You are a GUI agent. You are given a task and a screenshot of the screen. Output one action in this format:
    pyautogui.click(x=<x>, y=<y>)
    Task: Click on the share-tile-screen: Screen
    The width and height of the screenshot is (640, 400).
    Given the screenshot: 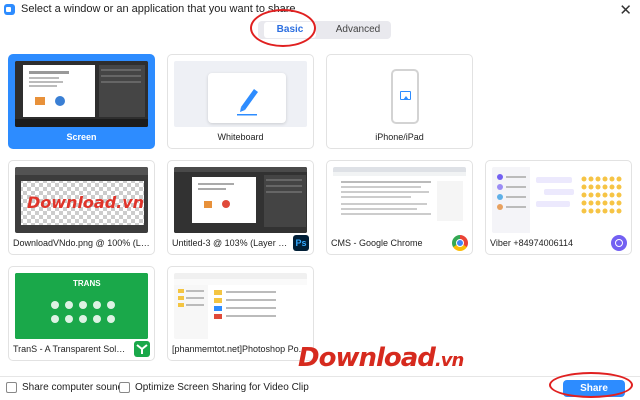 What is the action you would take?
    pyautogui.click(x=81, y=101)
    